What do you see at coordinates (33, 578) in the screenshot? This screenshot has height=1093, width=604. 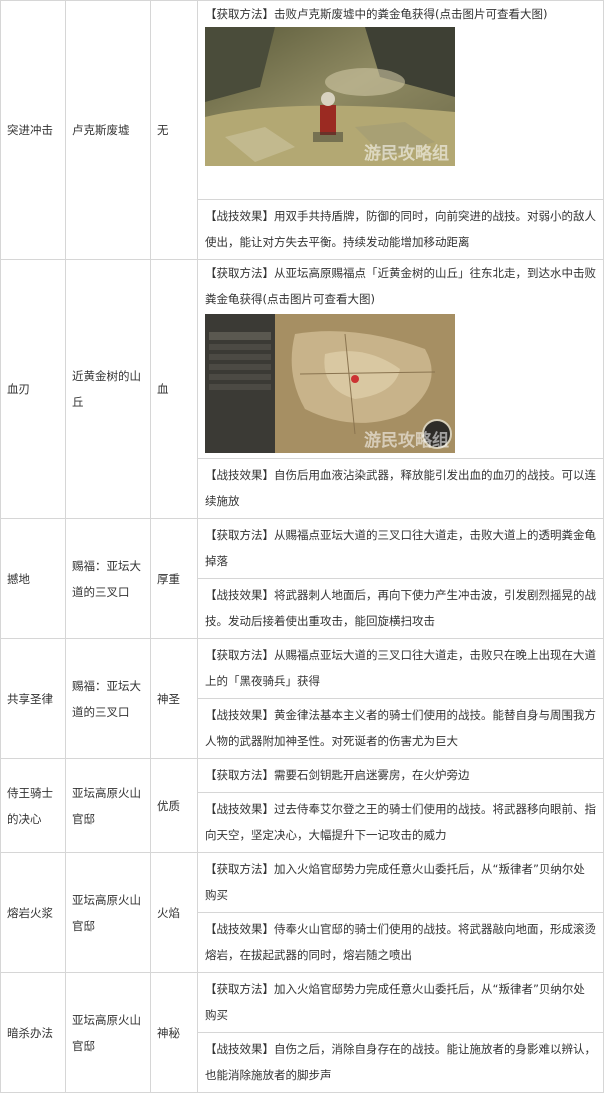 I see `skill-name: 撼地` at bounding box center [33, 578].